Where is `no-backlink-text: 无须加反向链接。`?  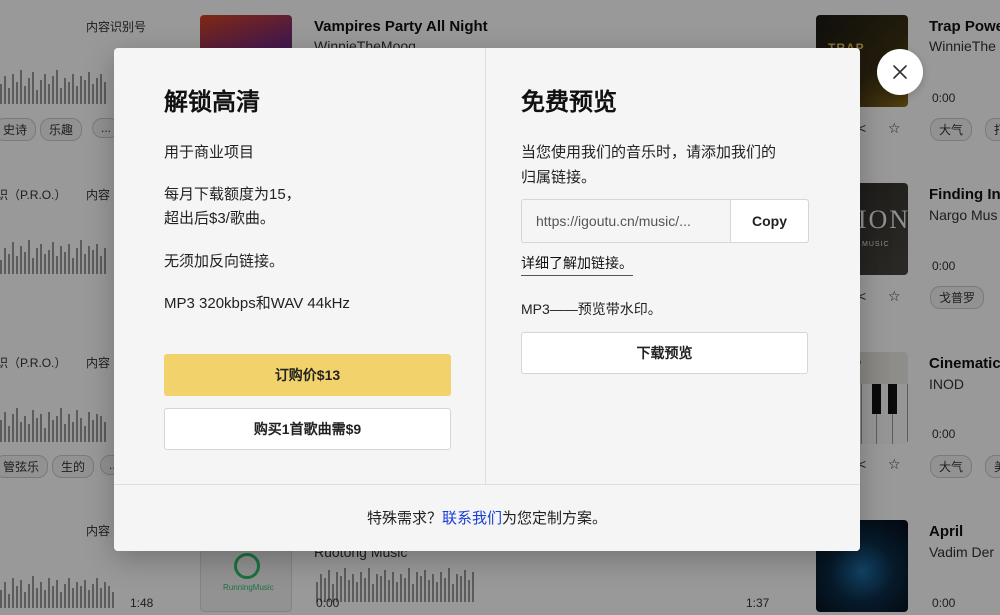 no-backlink-text: 无须加反向链接。 is located at coordinates (224, 261).